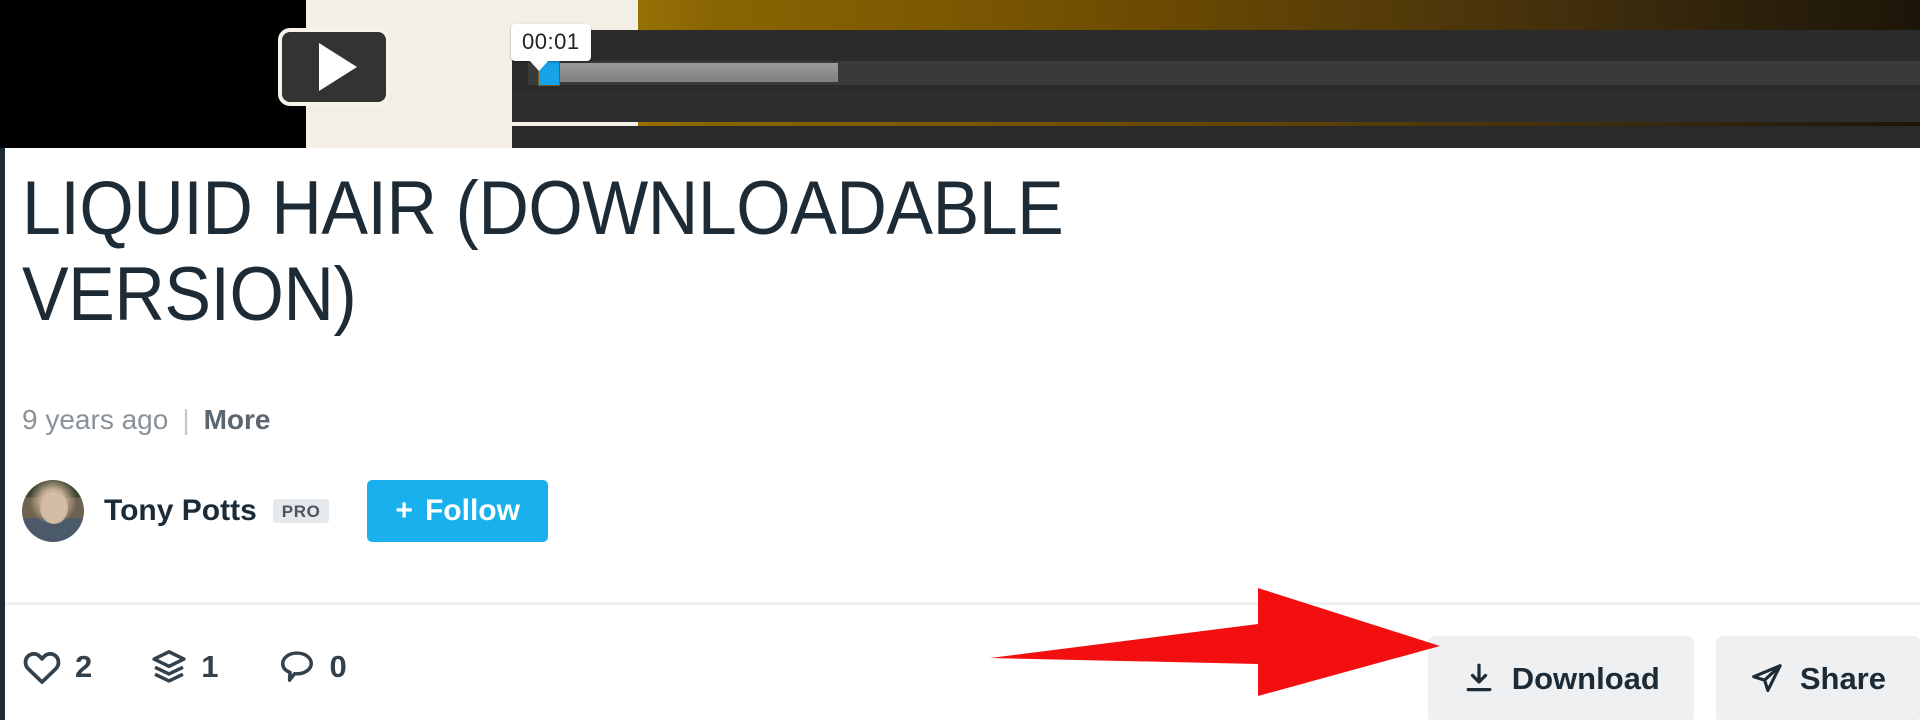 Image resolution: width=1920 pixels, height=720 pixels. I want to click on stats-row: 2 1 0, so click(213, 667).